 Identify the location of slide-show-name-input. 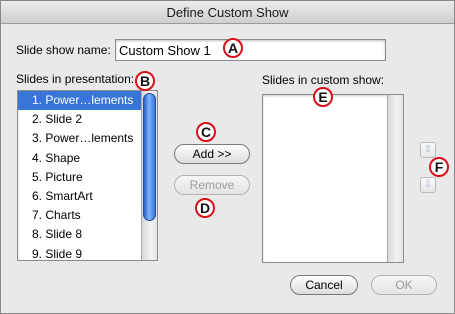
(250, 50).